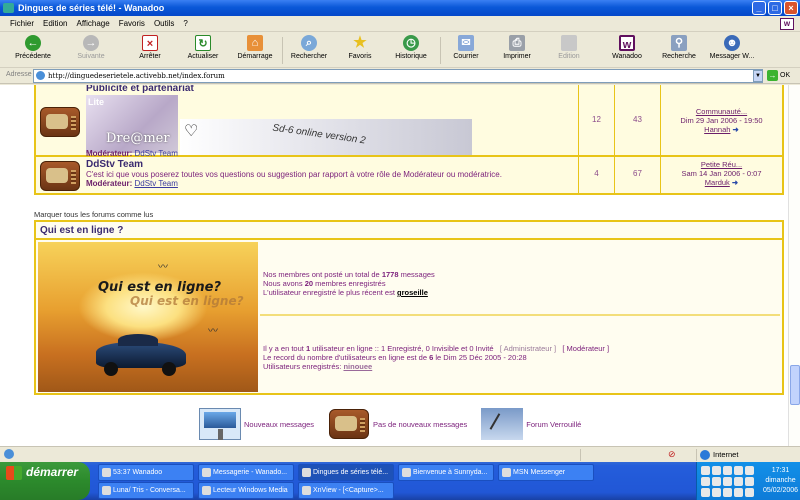  What do you see at coordinates (717, 129) in the screenshot?
I see `last-post-user: Hannah` at bounding box center [717, 129].